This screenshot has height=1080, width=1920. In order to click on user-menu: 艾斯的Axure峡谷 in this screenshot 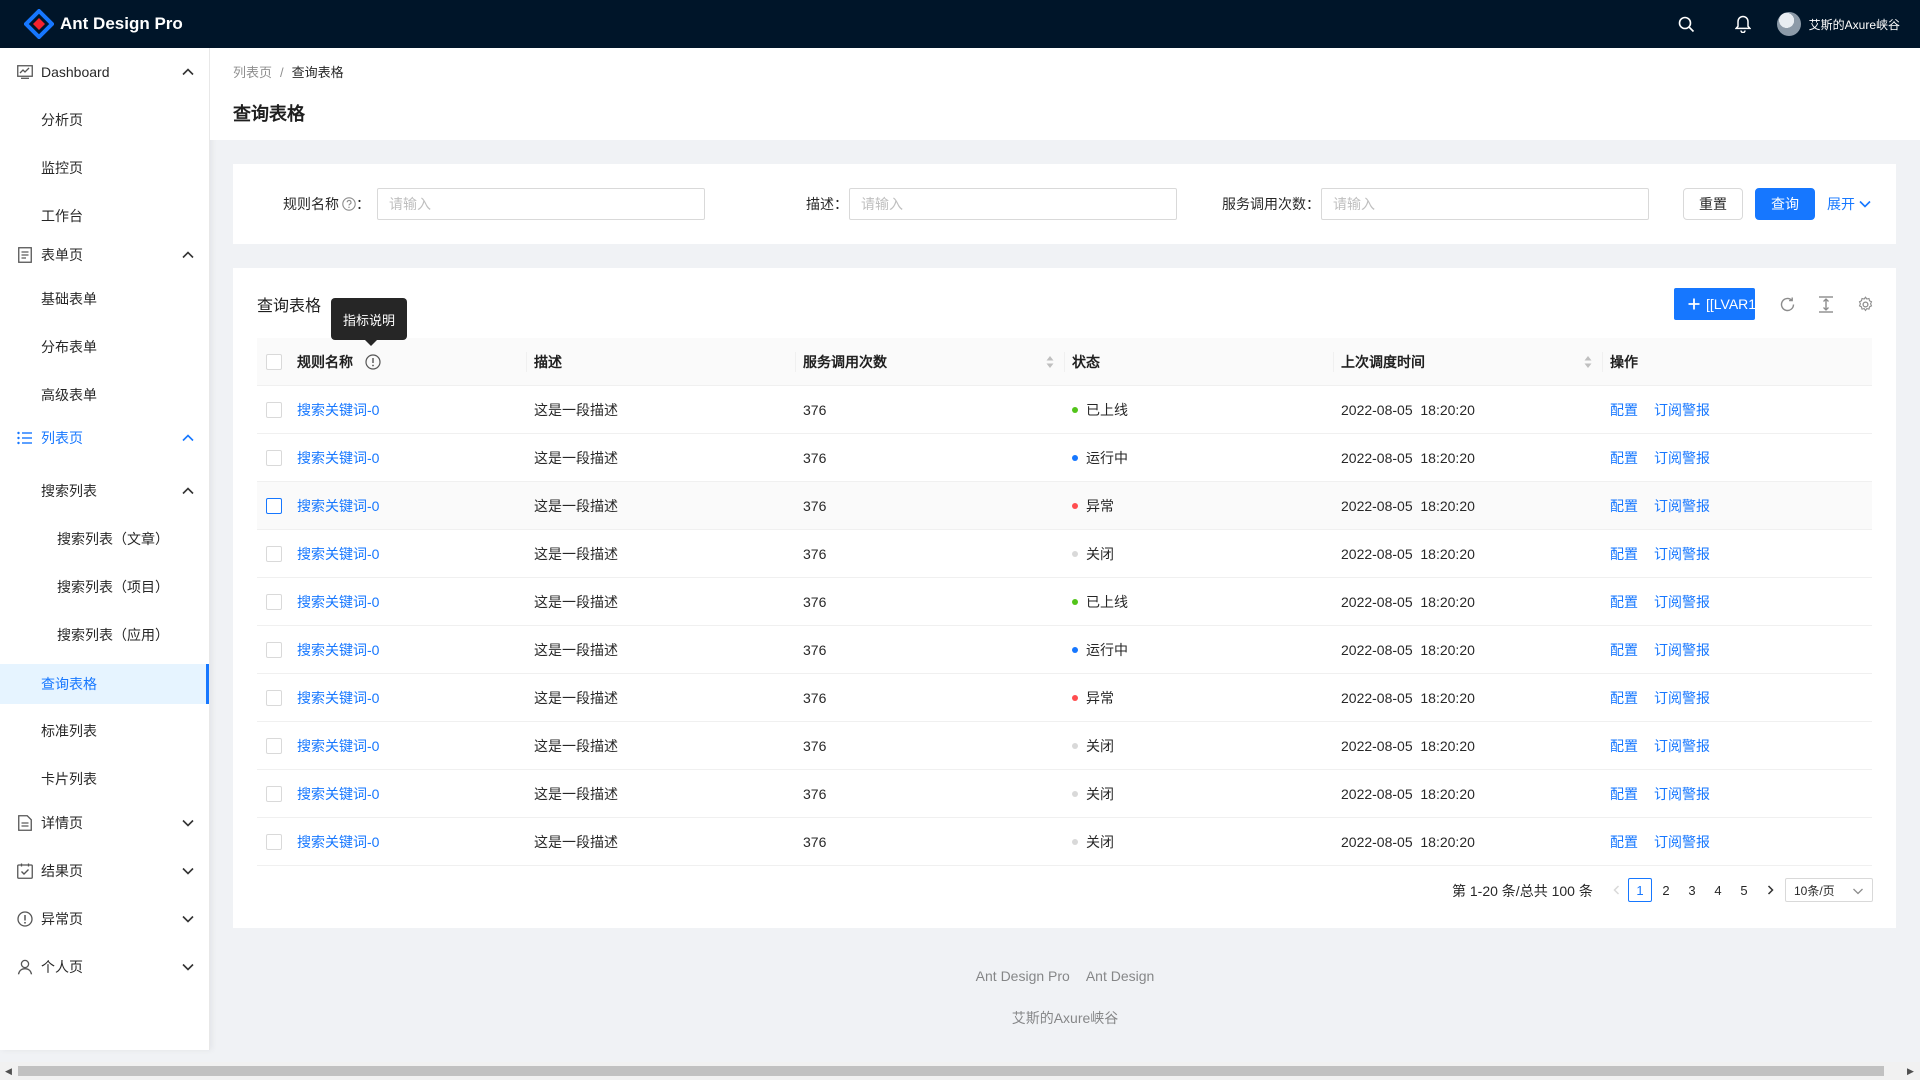, I will do `click(1838, 24)`.